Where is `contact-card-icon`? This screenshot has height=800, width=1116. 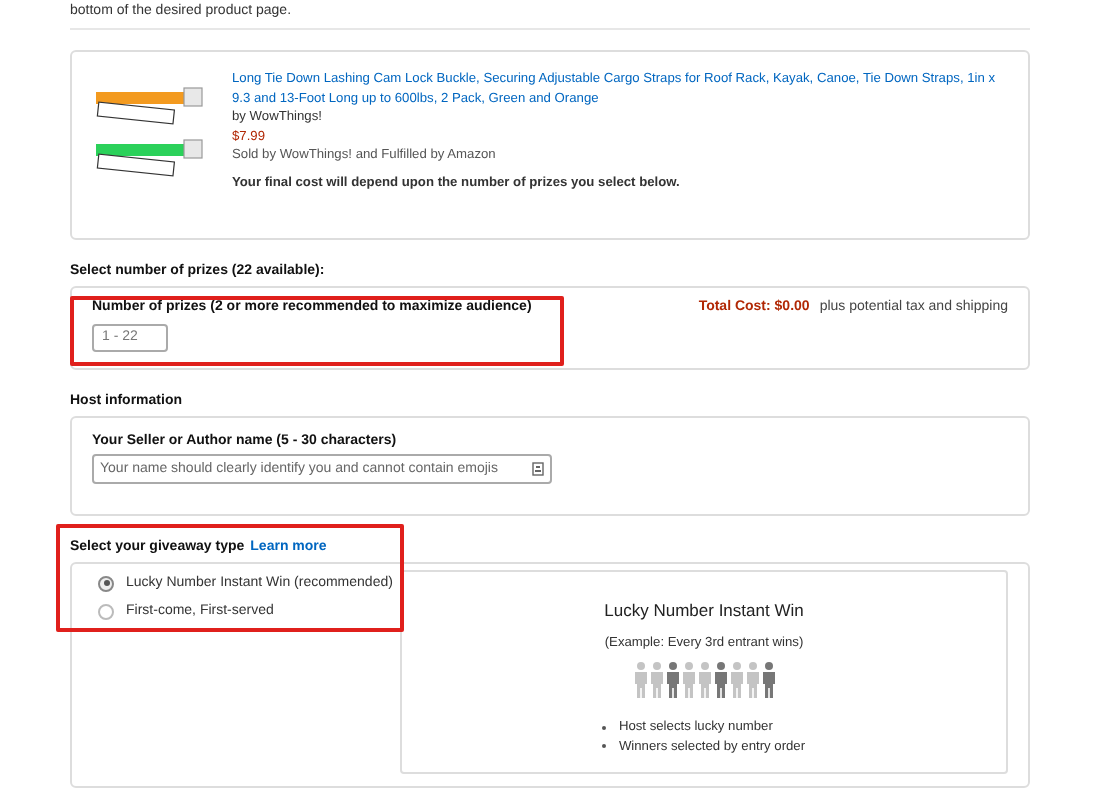 contact-card-icon is located at coordinates (538, 469).